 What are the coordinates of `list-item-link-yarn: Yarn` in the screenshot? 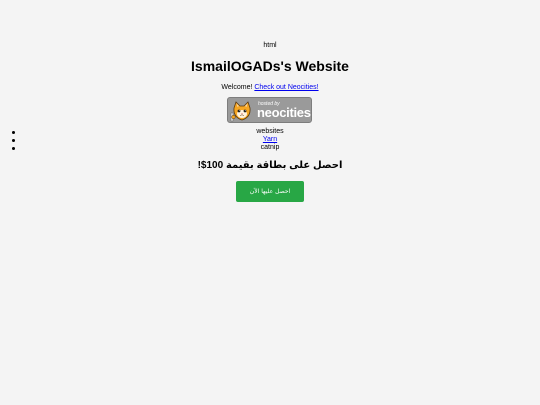 It's located at (270, 139).